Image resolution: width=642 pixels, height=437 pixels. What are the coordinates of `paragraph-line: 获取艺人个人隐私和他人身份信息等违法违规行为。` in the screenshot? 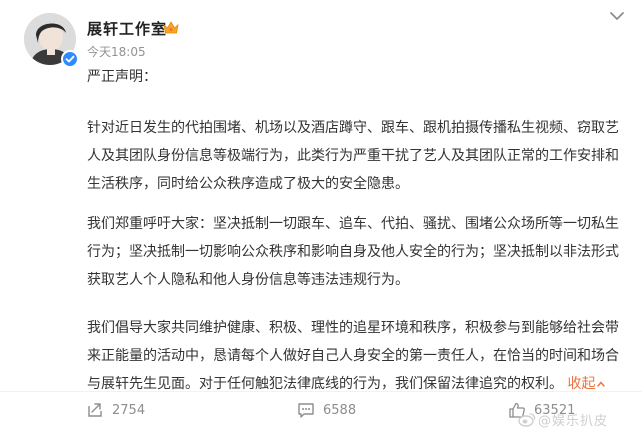 It's located at (248, 280).